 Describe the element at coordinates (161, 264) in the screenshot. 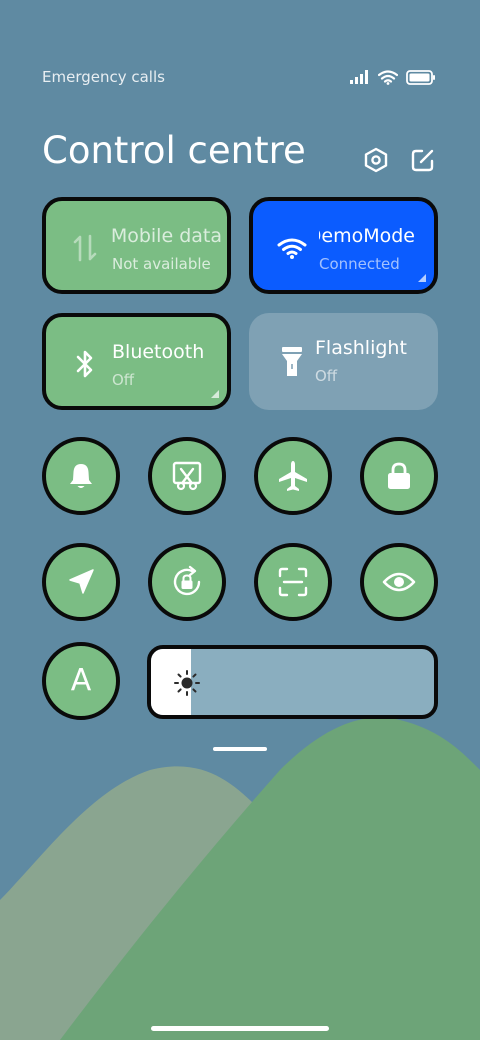

I see `mobile-data-status: Not available` at that location.